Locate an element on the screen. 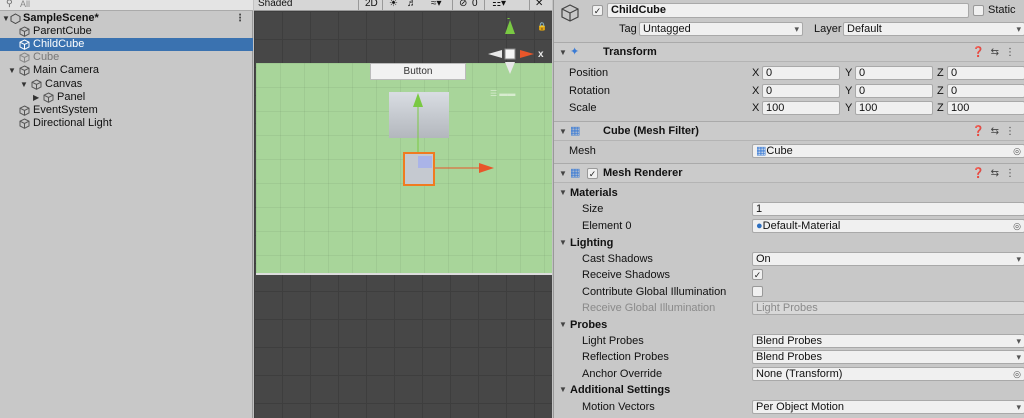  cast-shadows-value: On is located at coordinates (763, 259).